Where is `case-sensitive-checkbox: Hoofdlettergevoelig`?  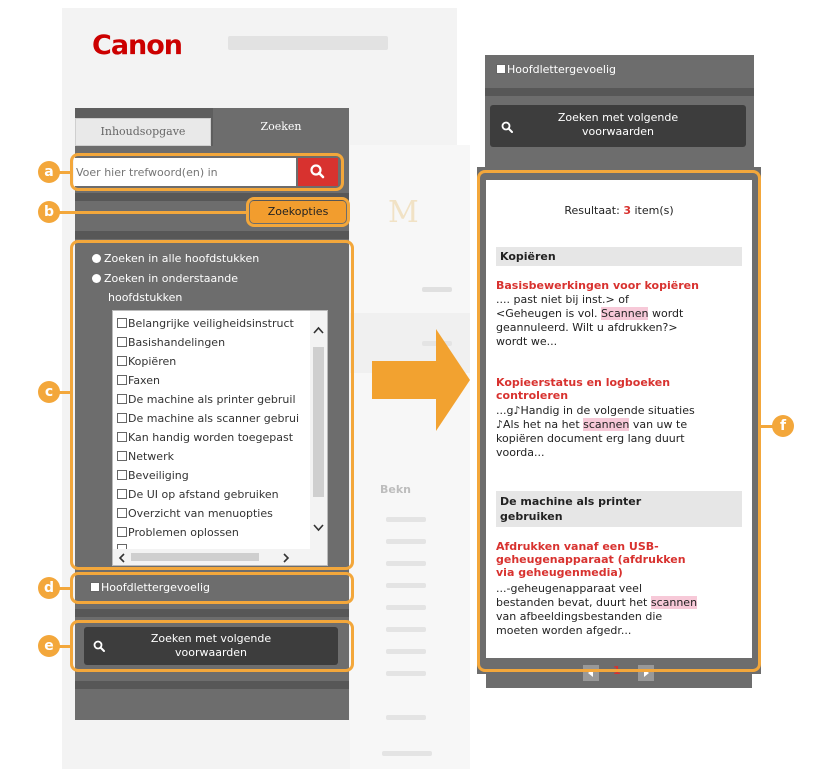
case-sensitive-checkbox: Hoofdlettergevoelig is located at coordinates (556, 69).